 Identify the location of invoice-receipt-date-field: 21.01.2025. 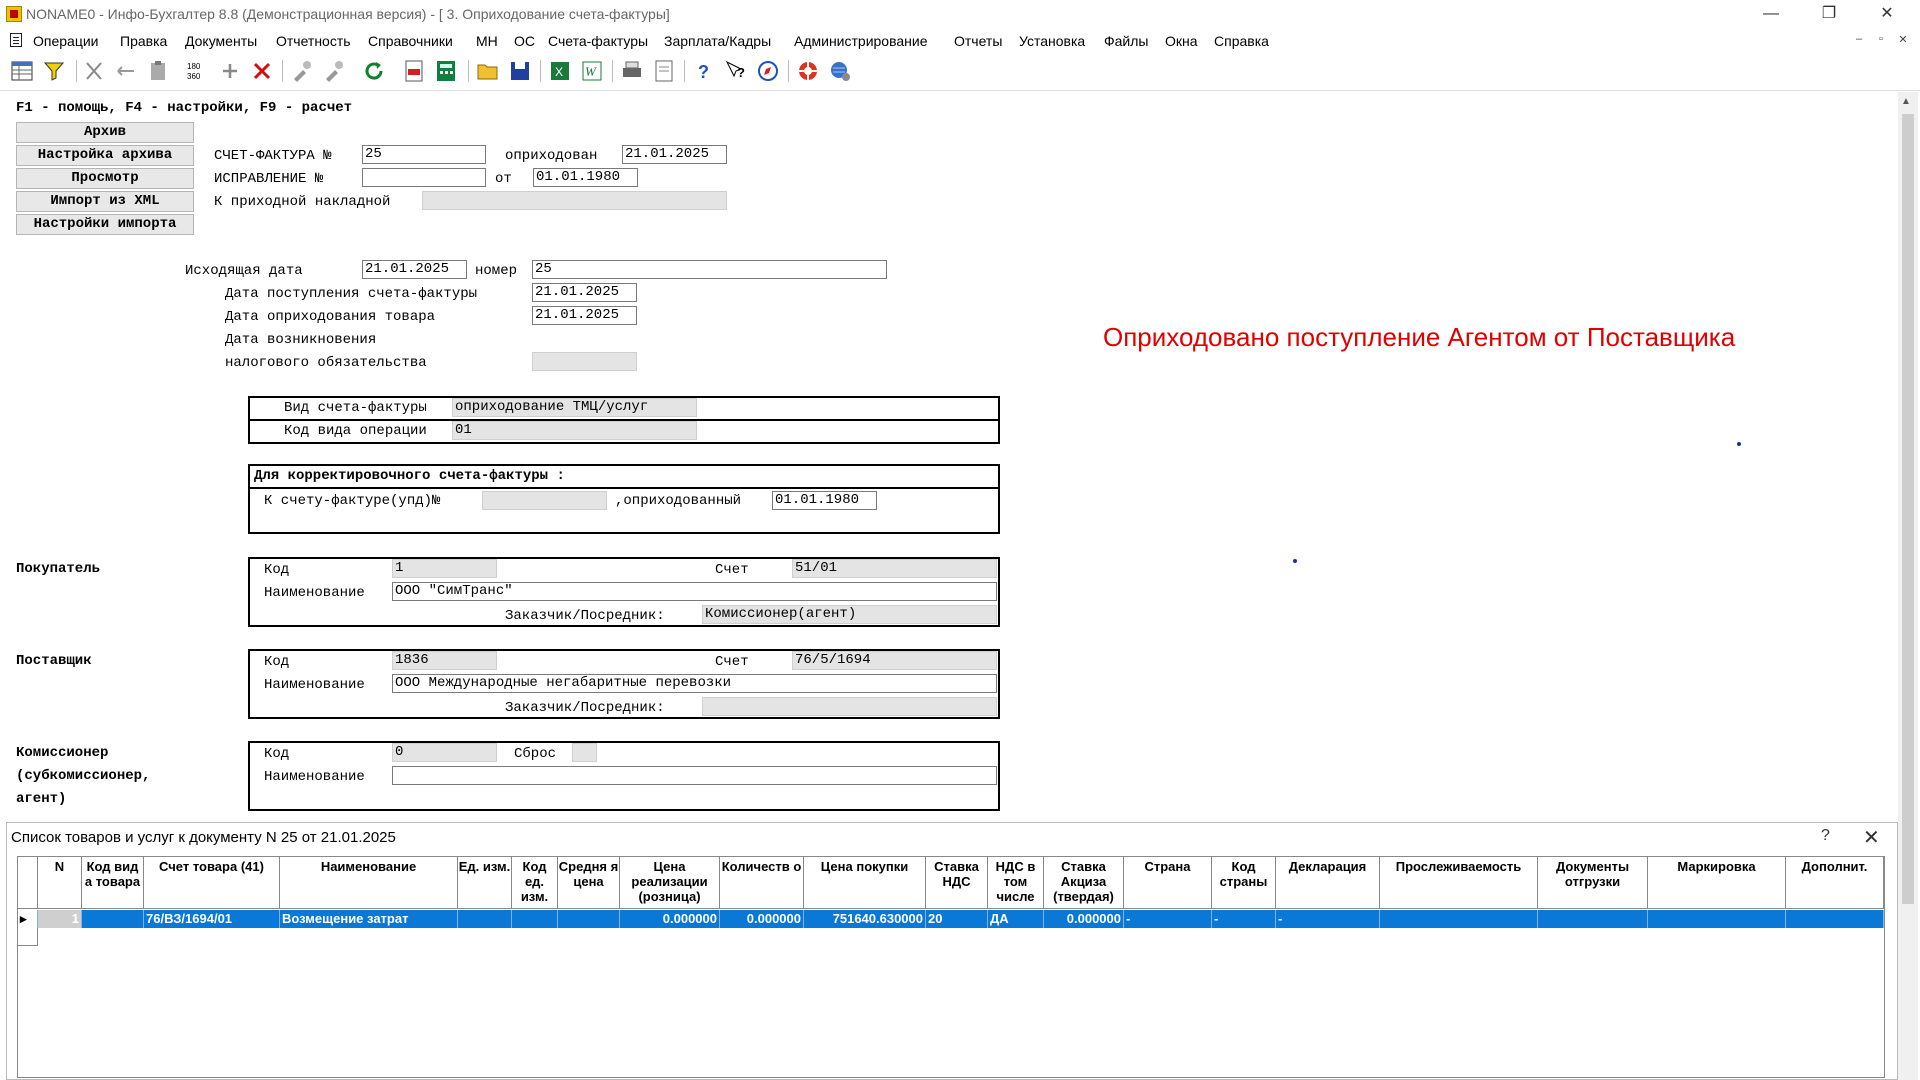
(584, 292).